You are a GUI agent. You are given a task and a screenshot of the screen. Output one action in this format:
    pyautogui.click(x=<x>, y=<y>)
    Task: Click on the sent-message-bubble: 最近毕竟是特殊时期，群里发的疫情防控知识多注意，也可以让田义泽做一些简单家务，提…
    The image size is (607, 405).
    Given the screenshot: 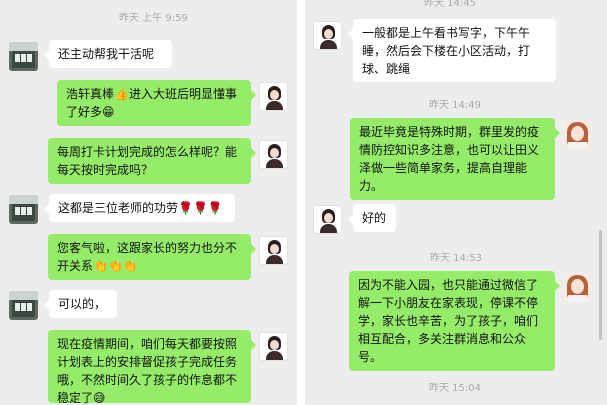 What is the action you would take?
    pyautogui.click(x=455, y=159)
    